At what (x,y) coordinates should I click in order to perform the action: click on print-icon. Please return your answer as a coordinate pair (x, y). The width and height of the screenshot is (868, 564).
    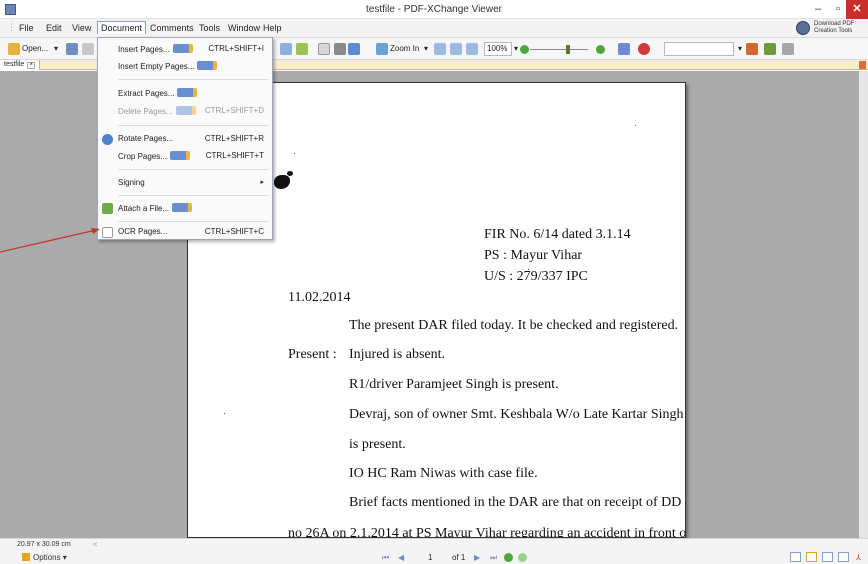
    Looking at the image, I should click on (88, 49).